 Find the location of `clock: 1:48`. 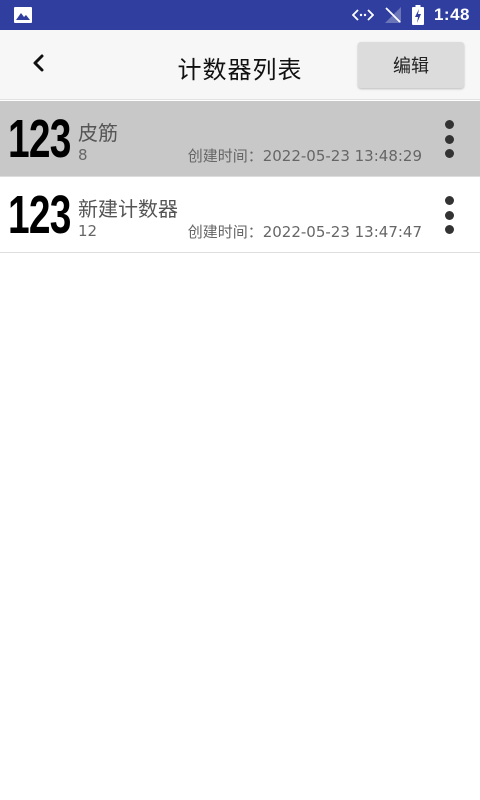

clock: 1:48 is located at coordinates (451, 14).